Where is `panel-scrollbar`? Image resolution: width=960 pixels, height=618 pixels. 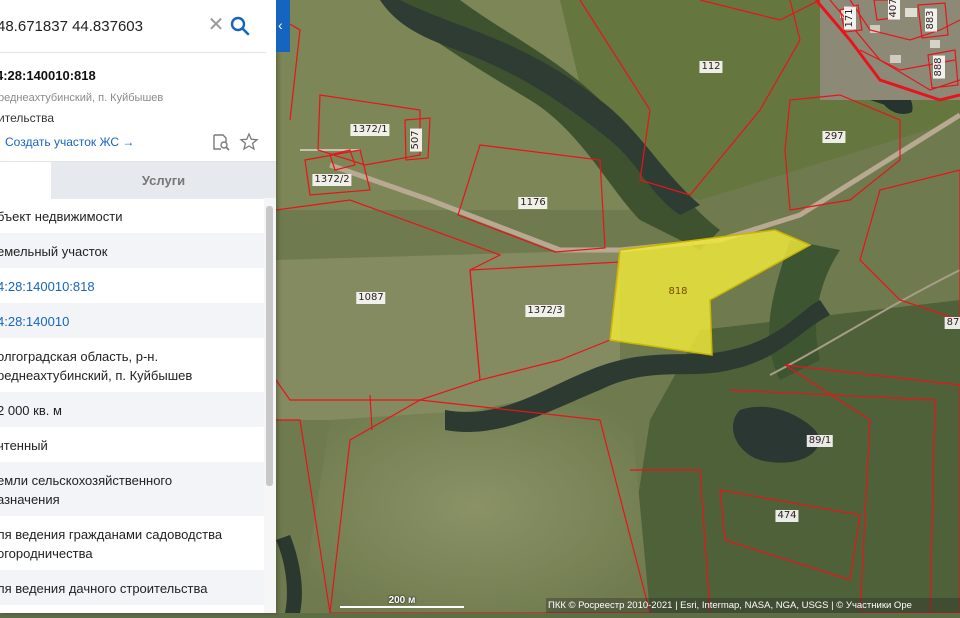
panel-scrollbar is located at coordinates (270, 405).